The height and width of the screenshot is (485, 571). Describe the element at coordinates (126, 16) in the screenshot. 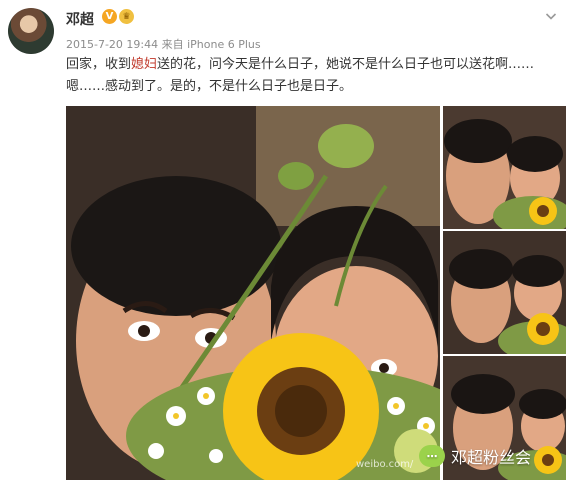

I see `member-crown-icon: ♛` at that location.